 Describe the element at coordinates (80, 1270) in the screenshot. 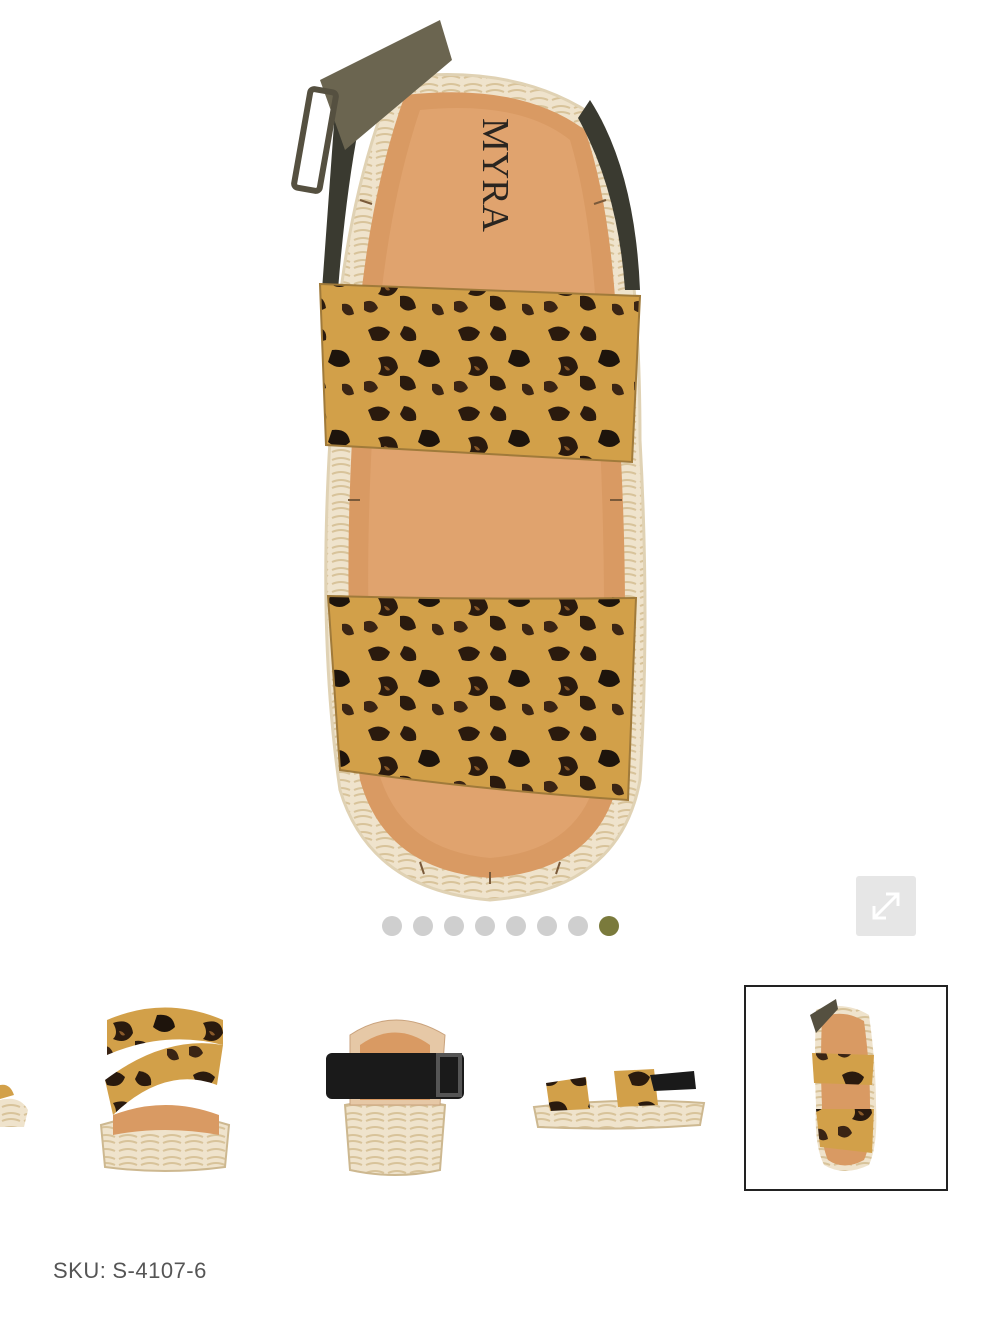

I see `sku-label: SKU:` at that location.